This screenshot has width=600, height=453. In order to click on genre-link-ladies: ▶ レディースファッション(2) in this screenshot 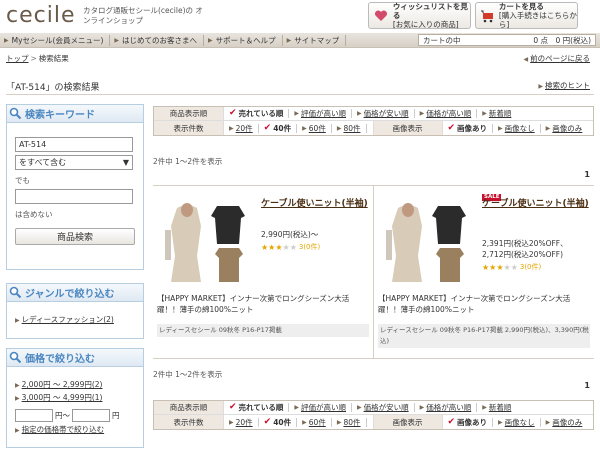, I will do `click(64, 319)`.